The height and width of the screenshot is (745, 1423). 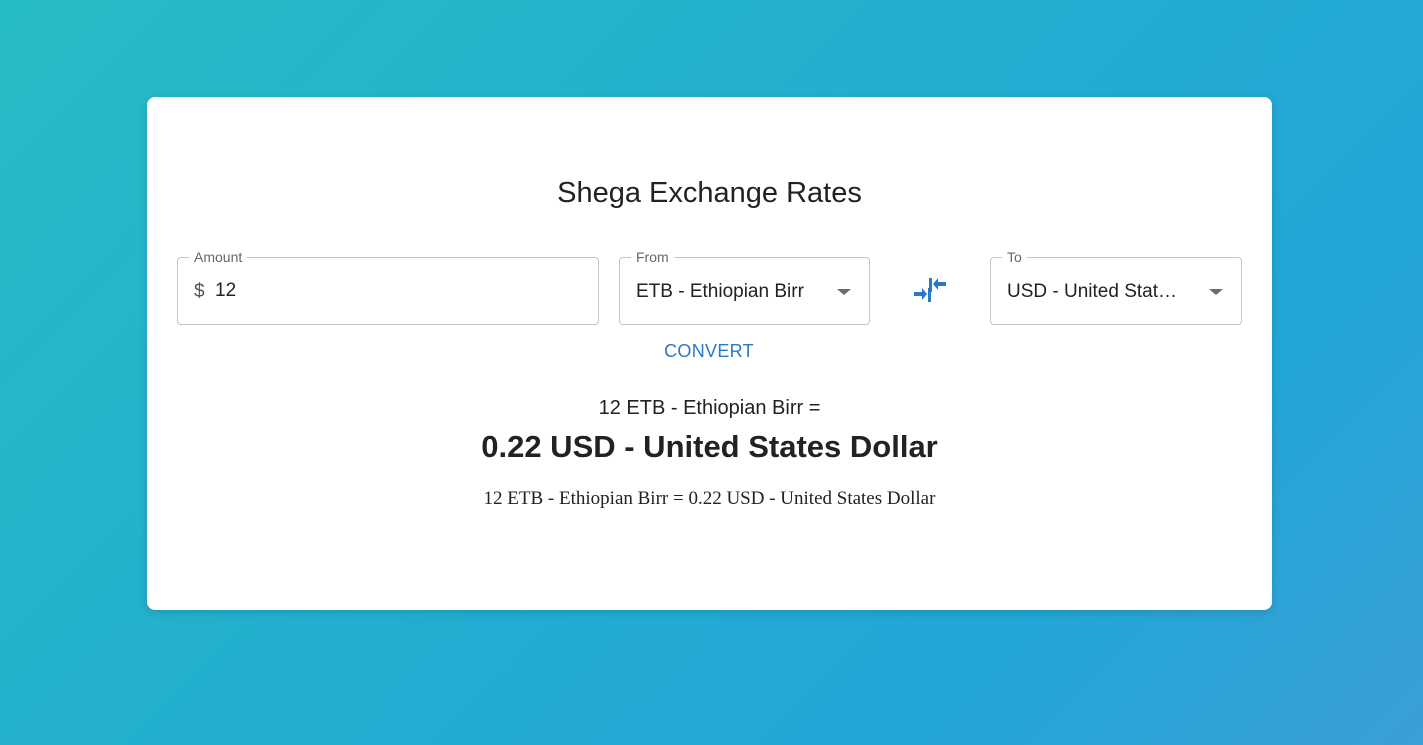 What do you see at coordinates (218, 257) in the screenshot?
I see `amount-label: Amount` at bounding box center [218, 257].